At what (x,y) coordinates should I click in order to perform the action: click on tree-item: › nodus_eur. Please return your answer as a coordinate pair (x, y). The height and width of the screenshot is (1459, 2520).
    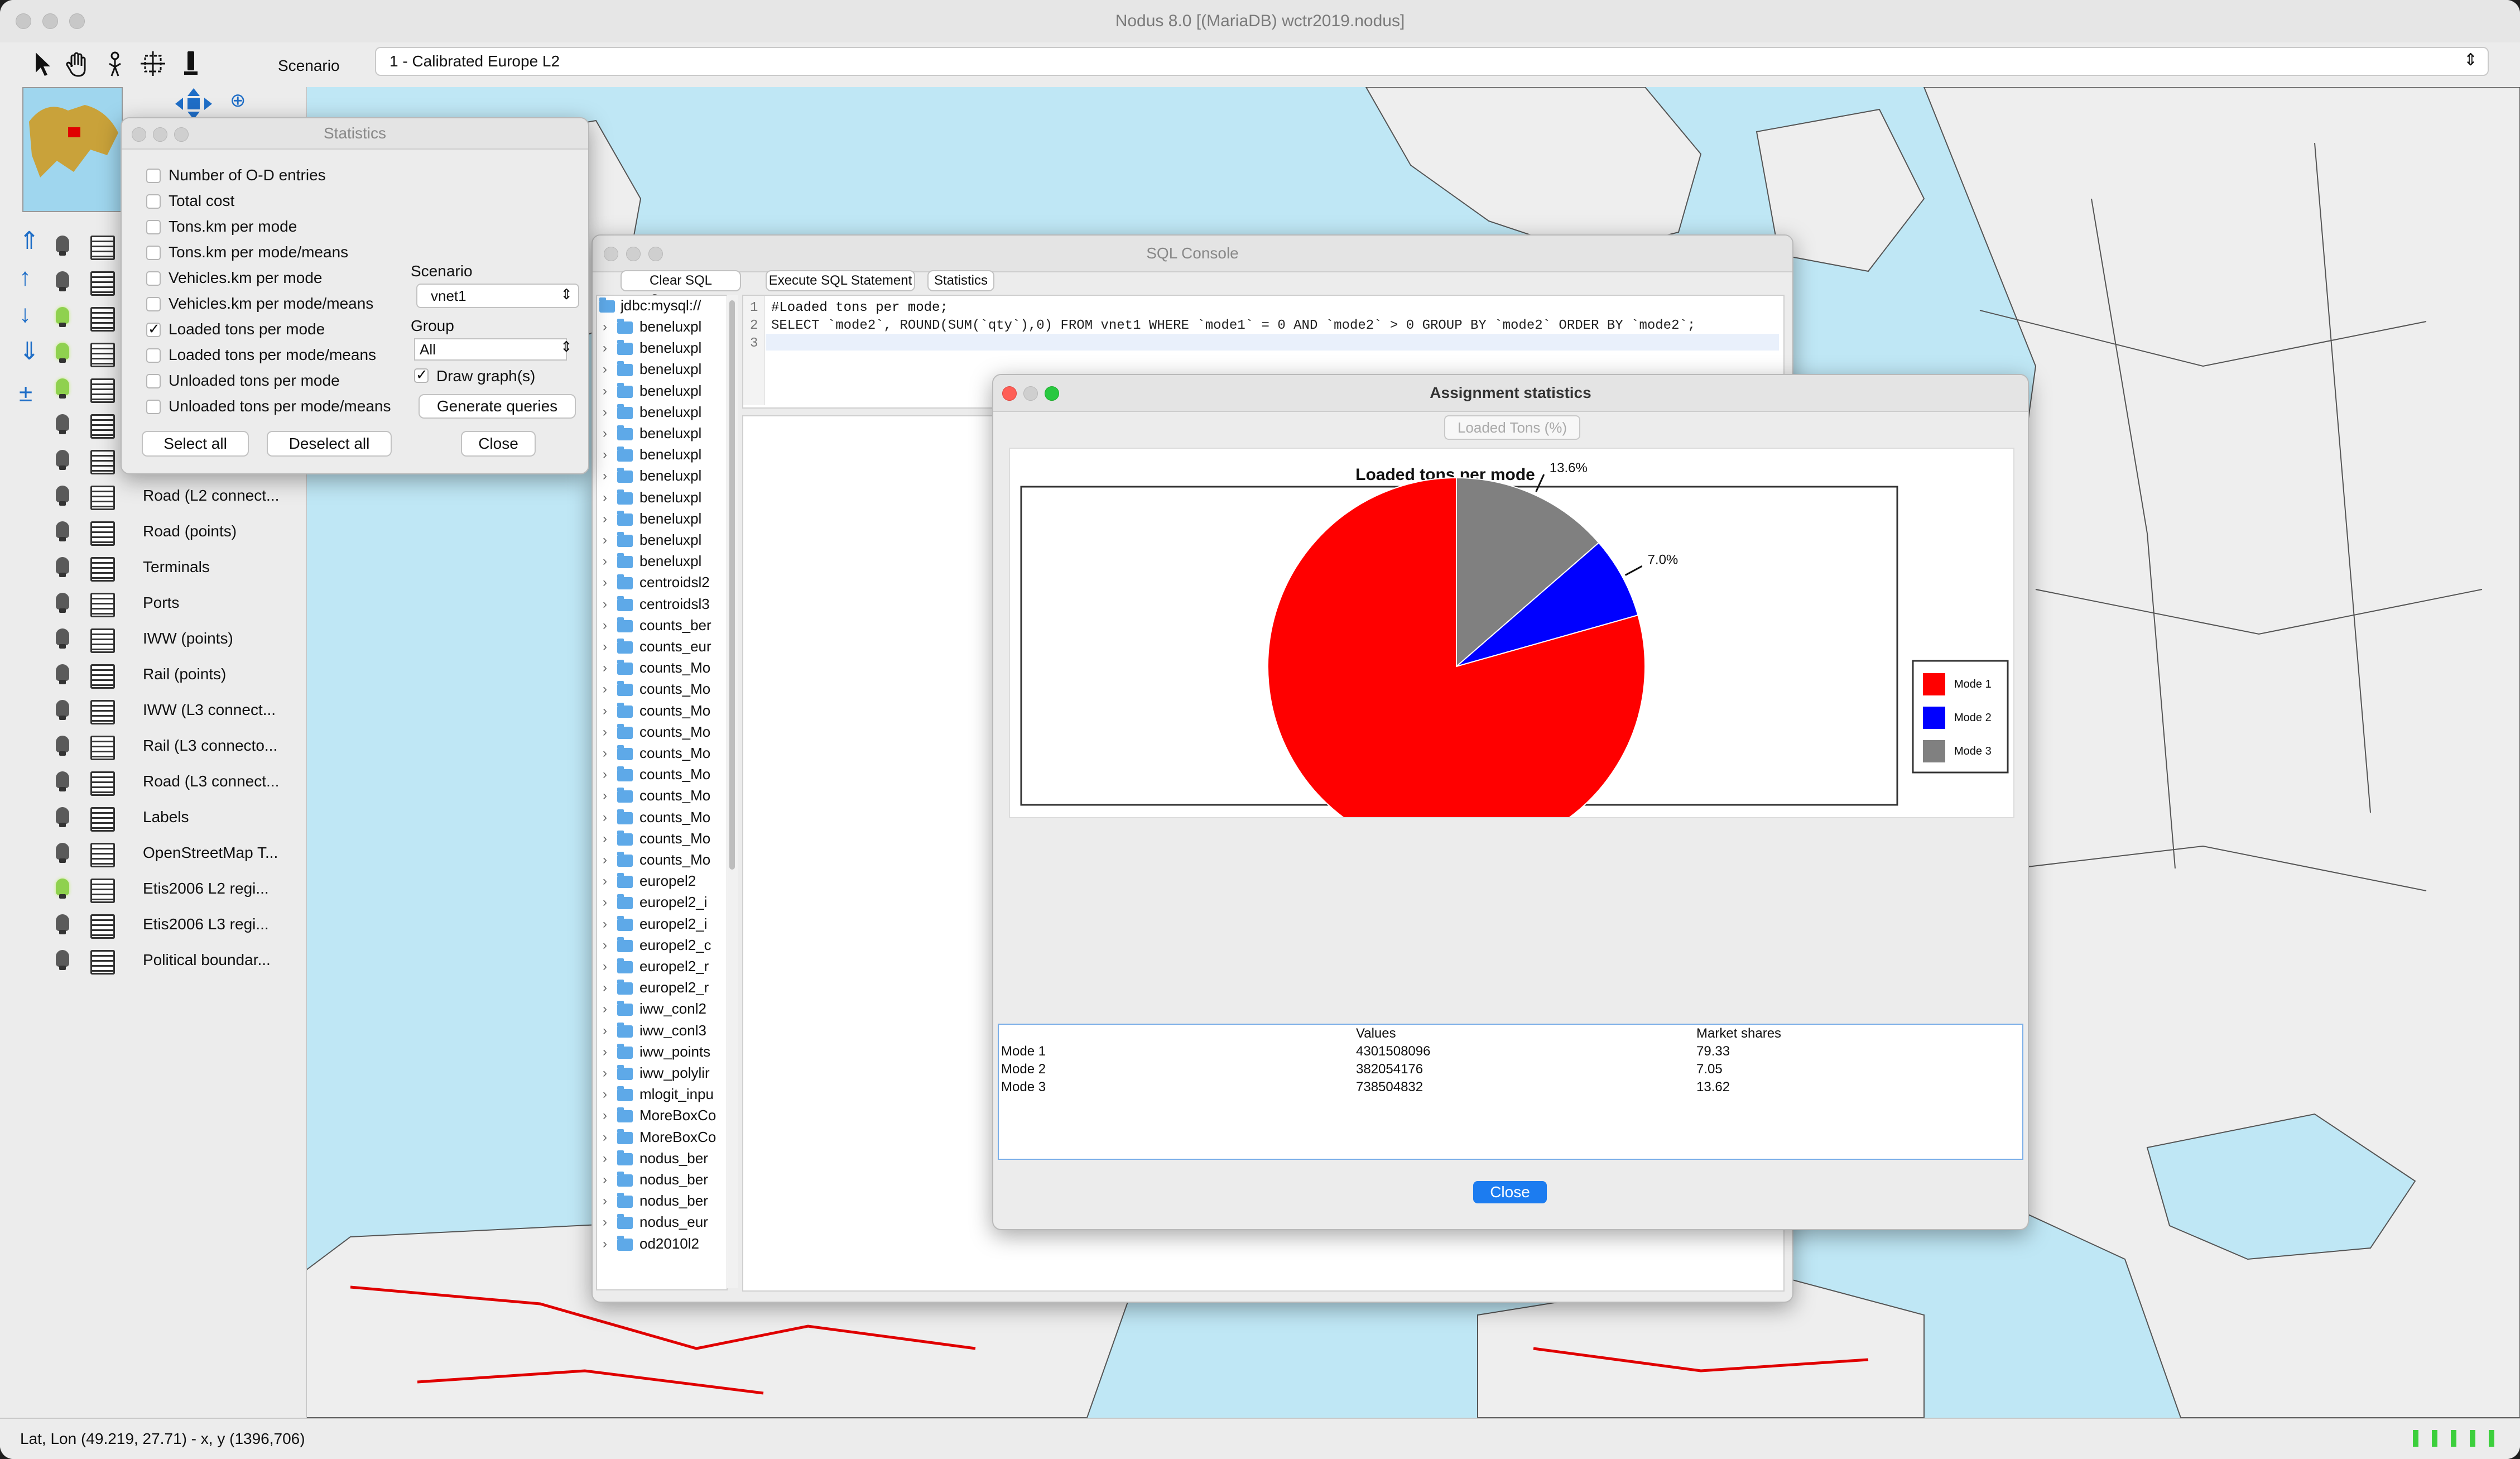
    Looking at the image, I should click on (659, 1223).